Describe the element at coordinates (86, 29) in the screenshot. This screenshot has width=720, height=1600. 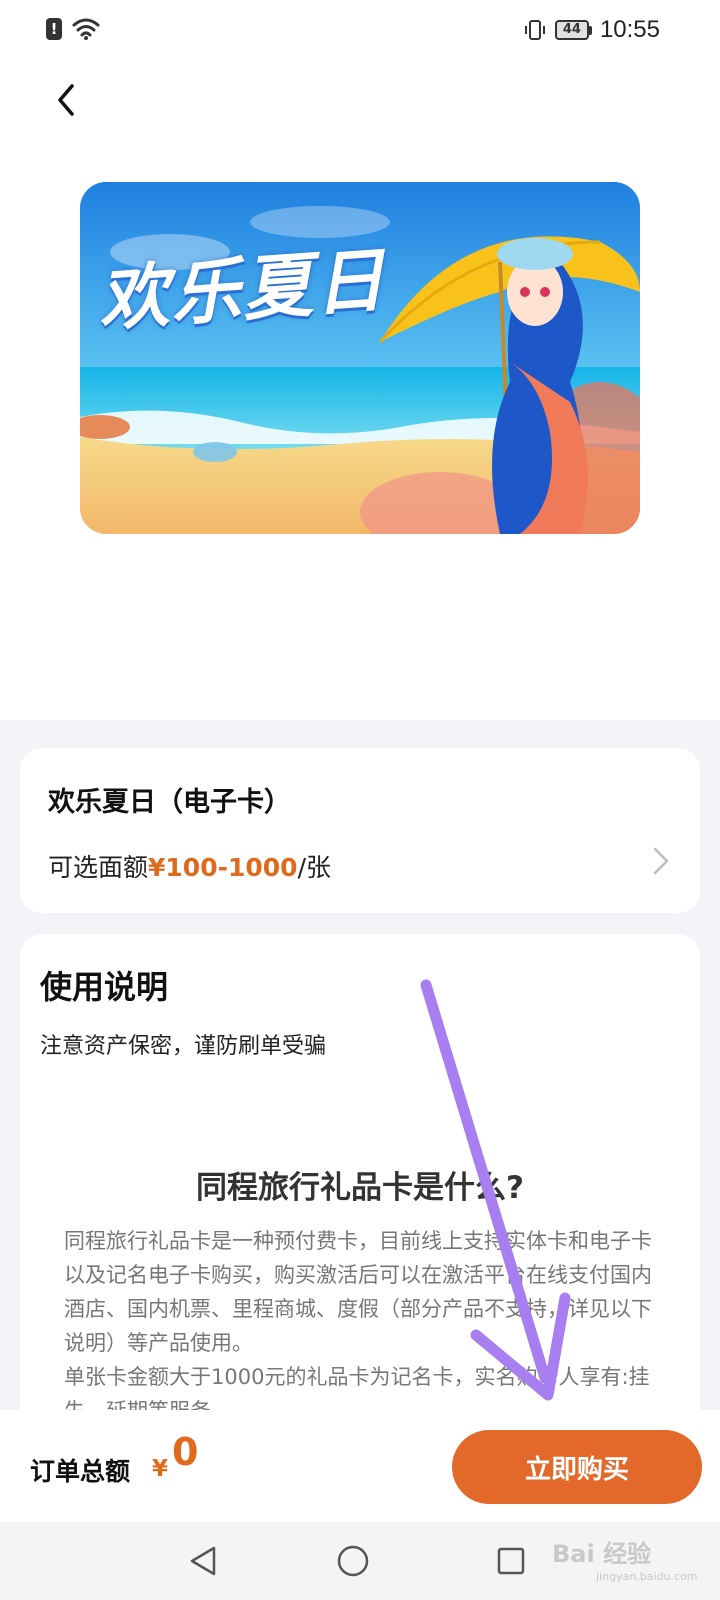
I see `wifi-icon` at that location.